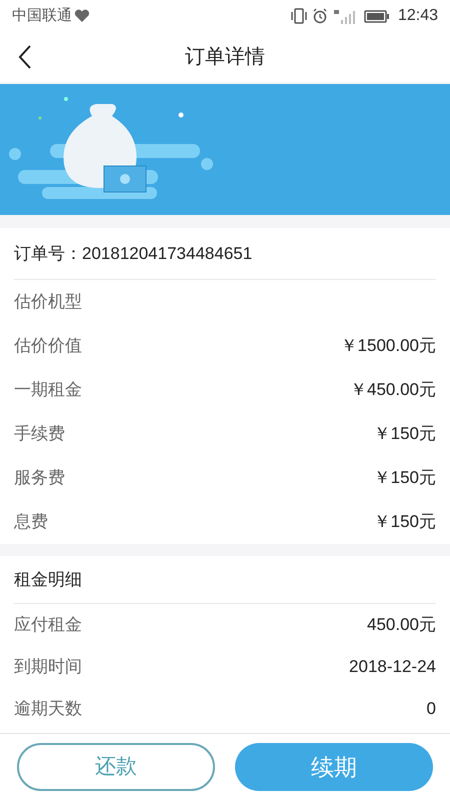 This screenshot has height=800, width=450. What do you see at coordinates (48, 390) in the screenshot?
I see `row-label: 一期租金` at bounding box center [48, 390].